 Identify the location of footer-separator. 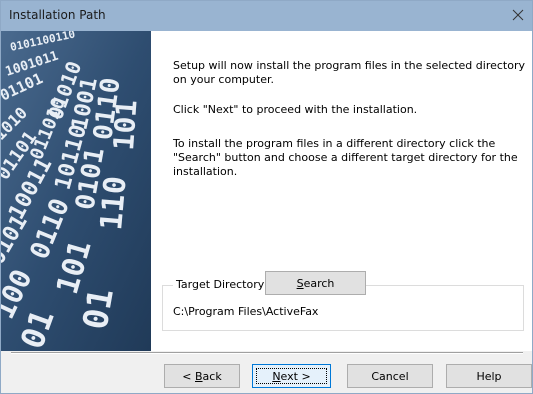
(267, 353).